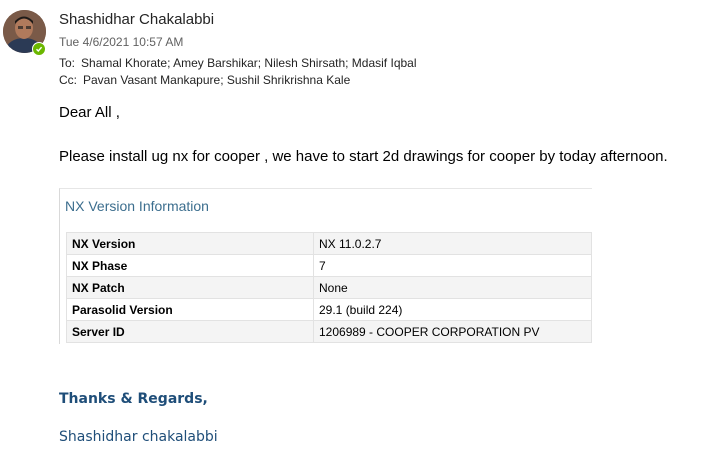  What do you see at coordinates (138, 437) in the screenshot?
I see `signature-name: Shashidhar chakalabbi` at bounding box center [138, 437].